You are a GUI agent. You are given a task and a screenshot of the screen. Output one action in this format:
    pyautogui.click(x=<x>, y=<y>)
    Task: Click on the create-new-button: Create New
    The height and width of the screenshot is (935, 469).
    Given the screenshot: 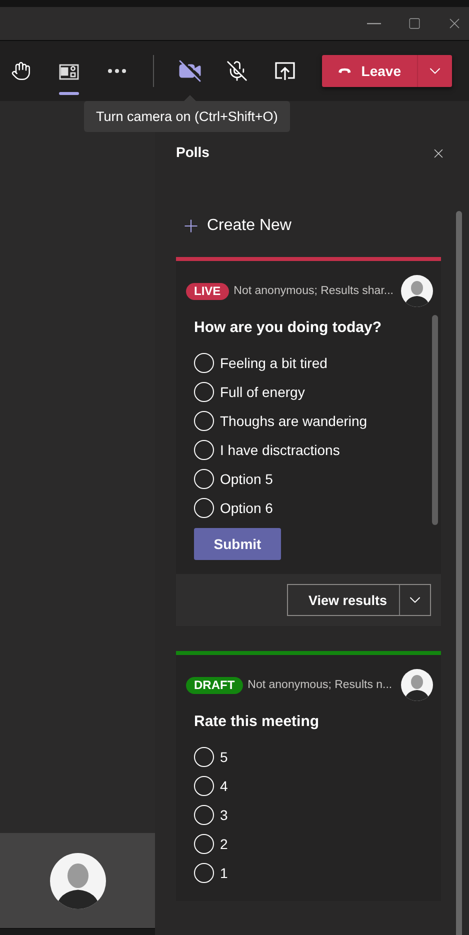 What is the action you would take?
    pyautogui.click(x=234, y=226)
    